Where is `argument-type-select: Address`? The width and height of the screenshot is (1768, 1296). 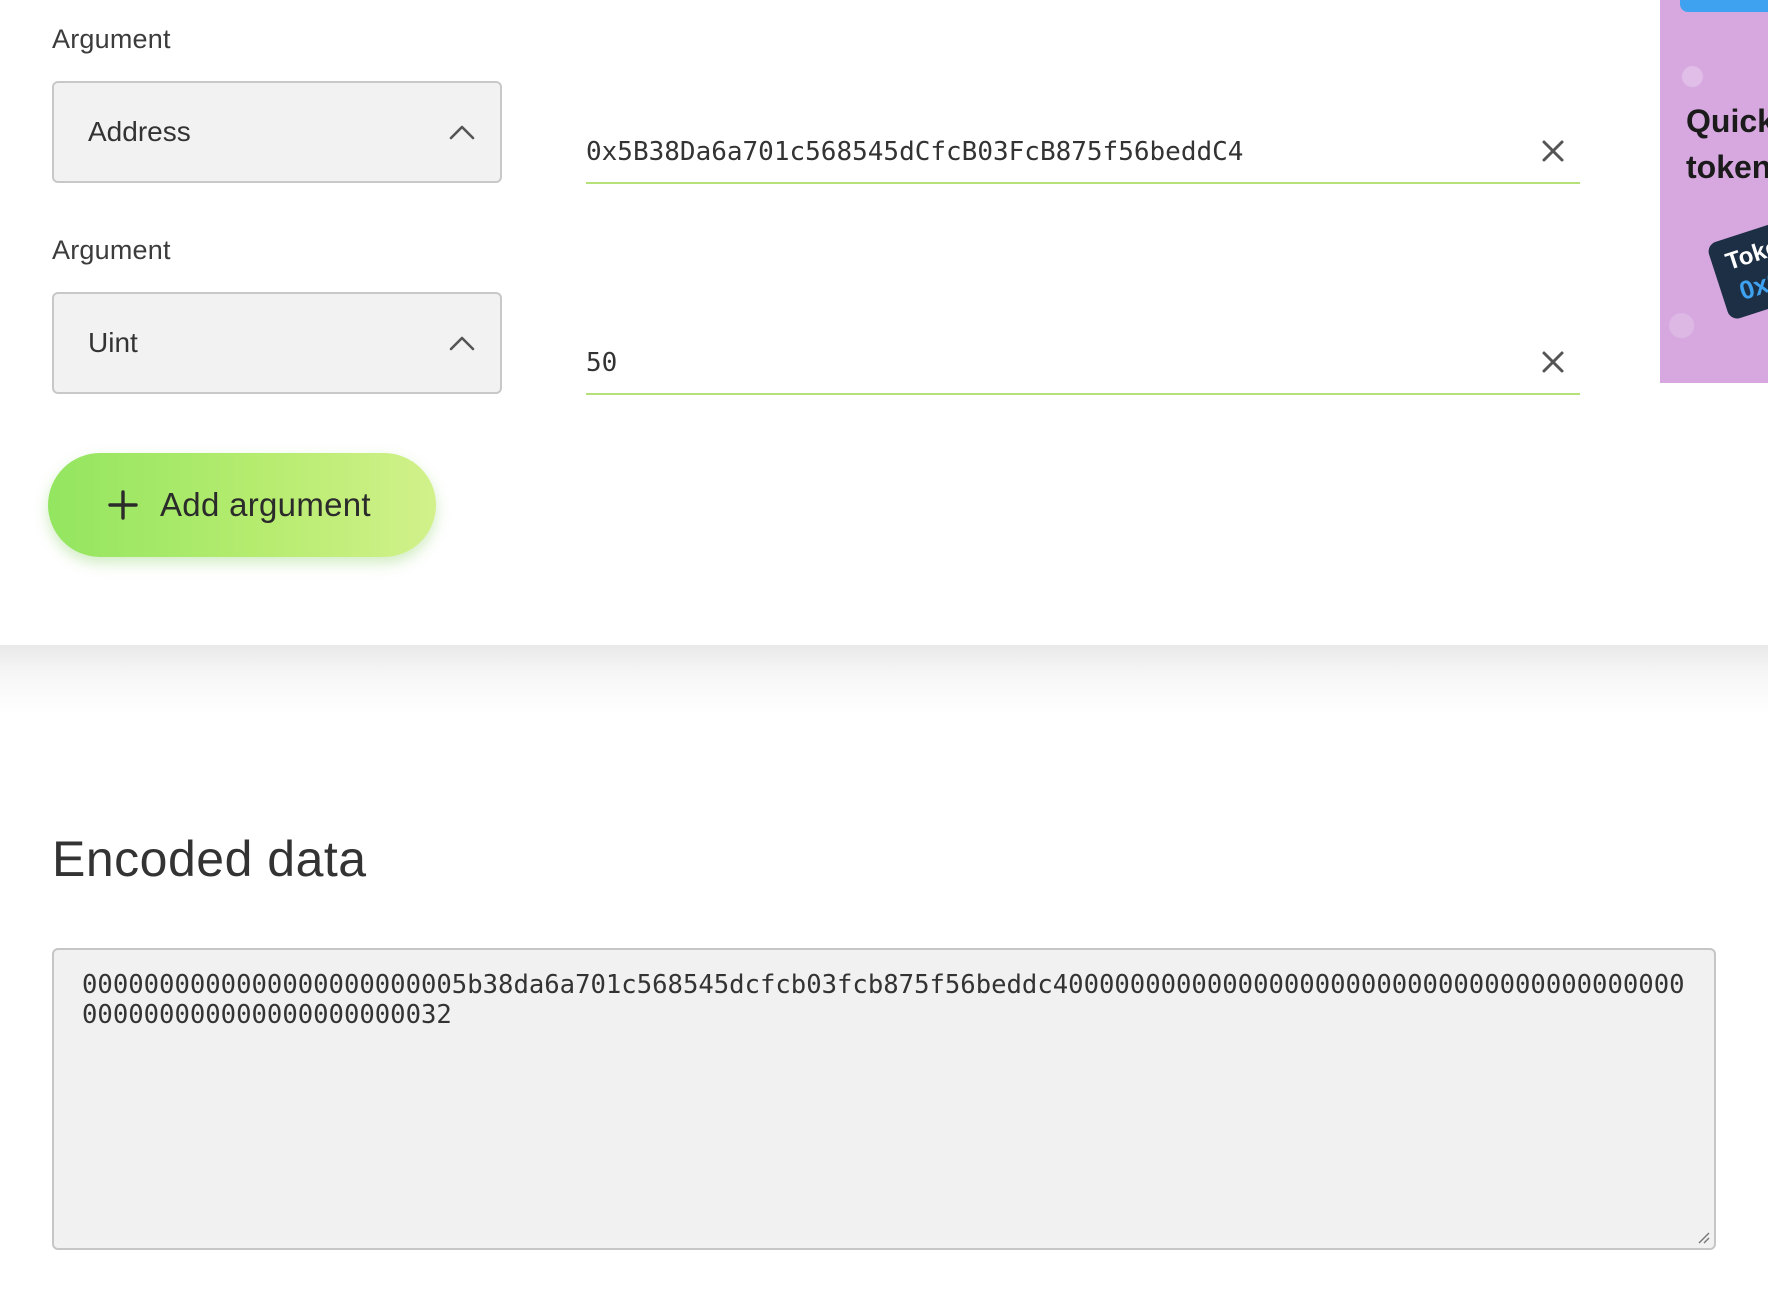 argument-type-select: Address is located at coordinates (277, 132).